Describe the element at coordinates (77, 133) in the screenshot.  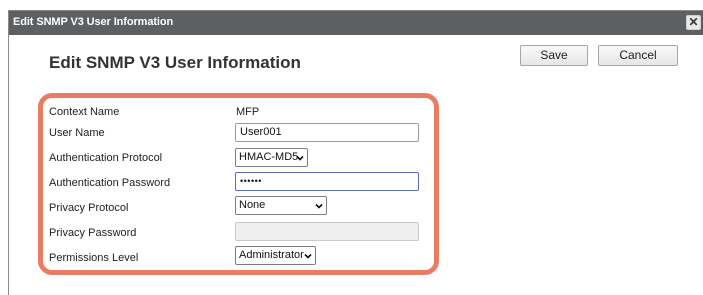
I see `user-name-label: User Name` at that location.